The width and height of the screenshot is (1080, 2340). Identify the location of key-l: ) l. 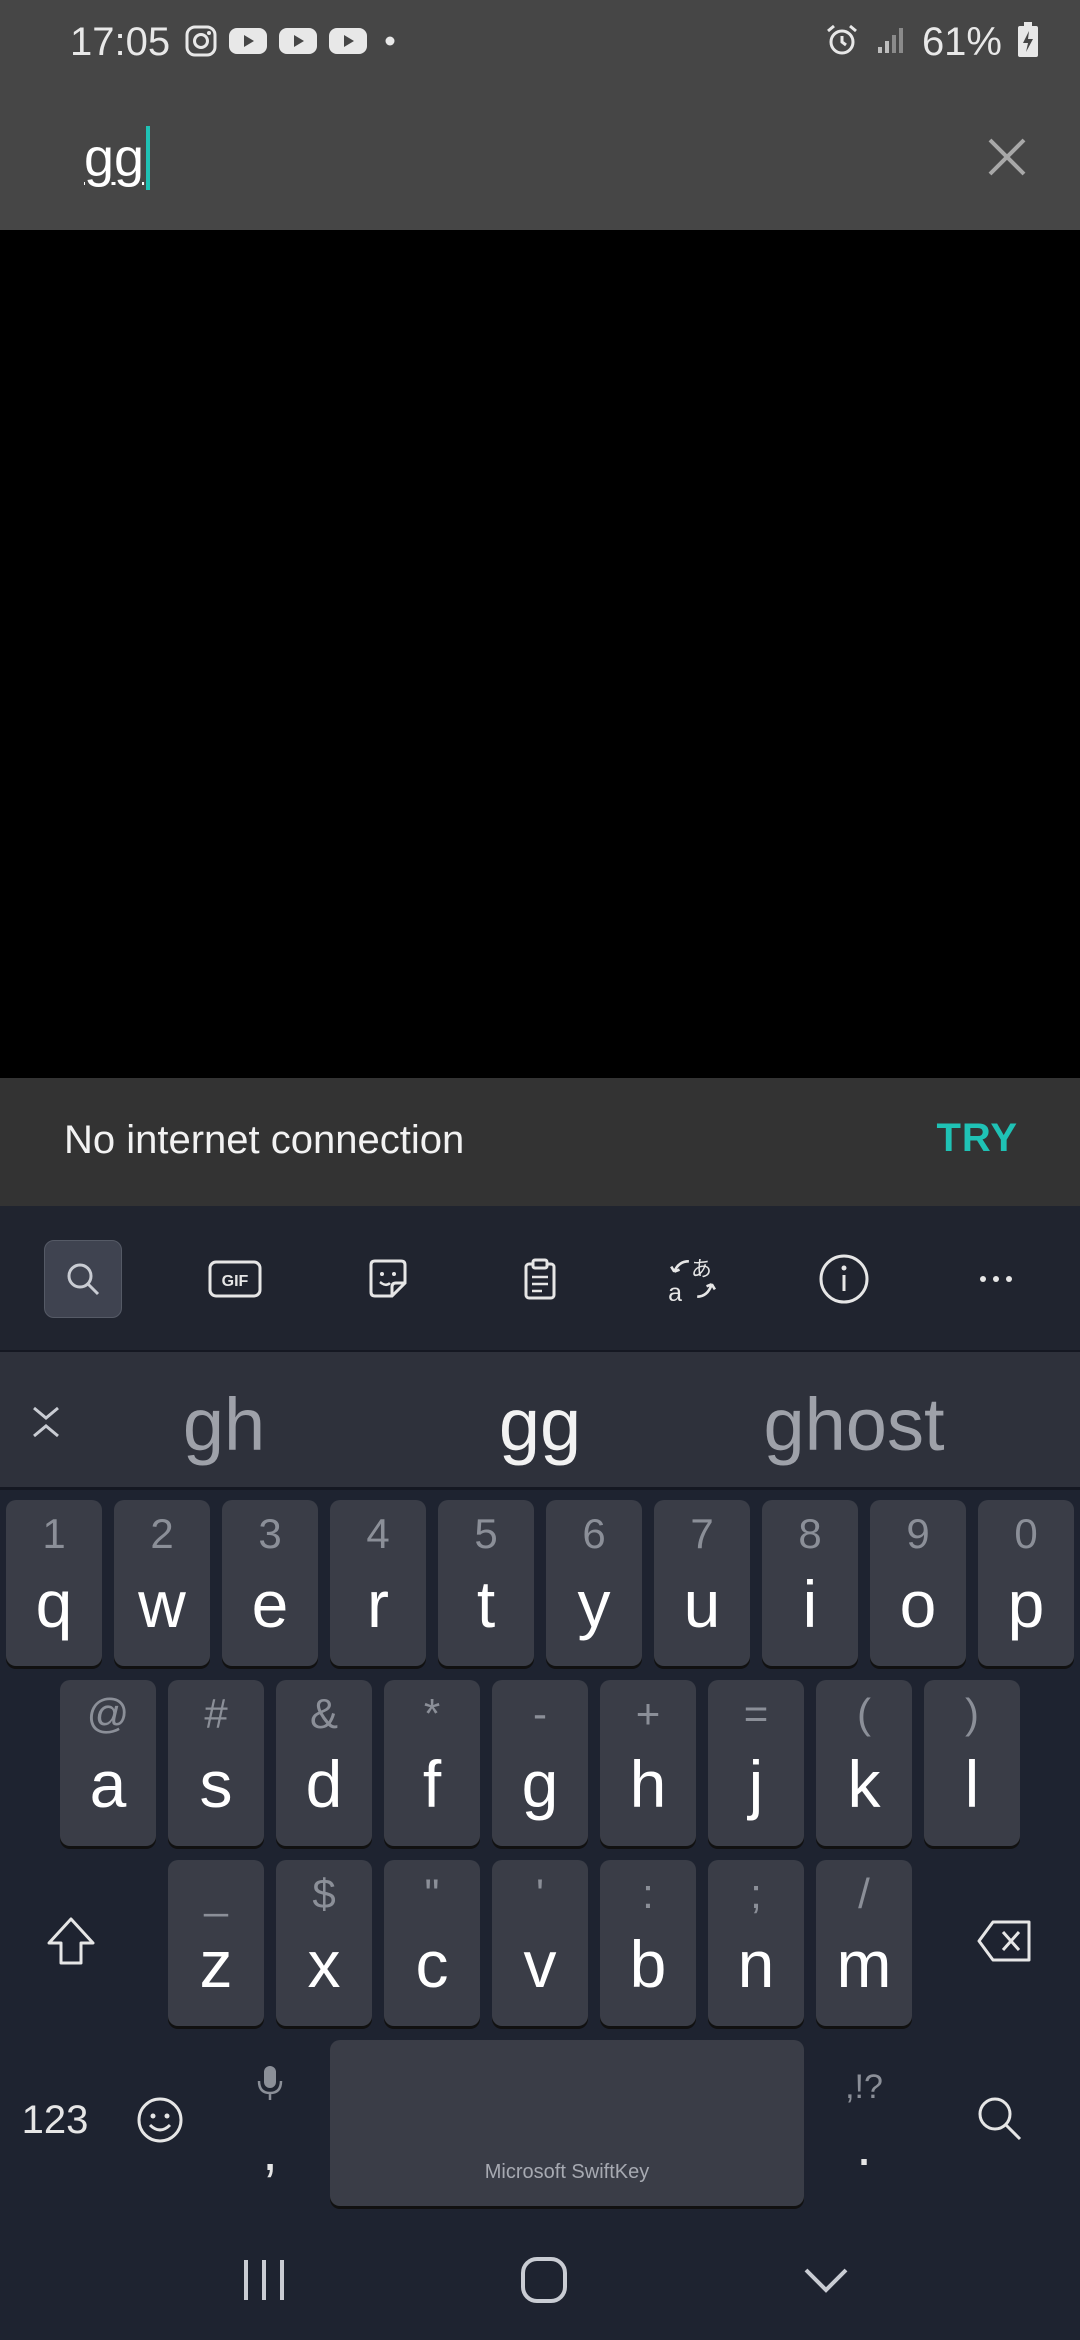
(972, 1763).